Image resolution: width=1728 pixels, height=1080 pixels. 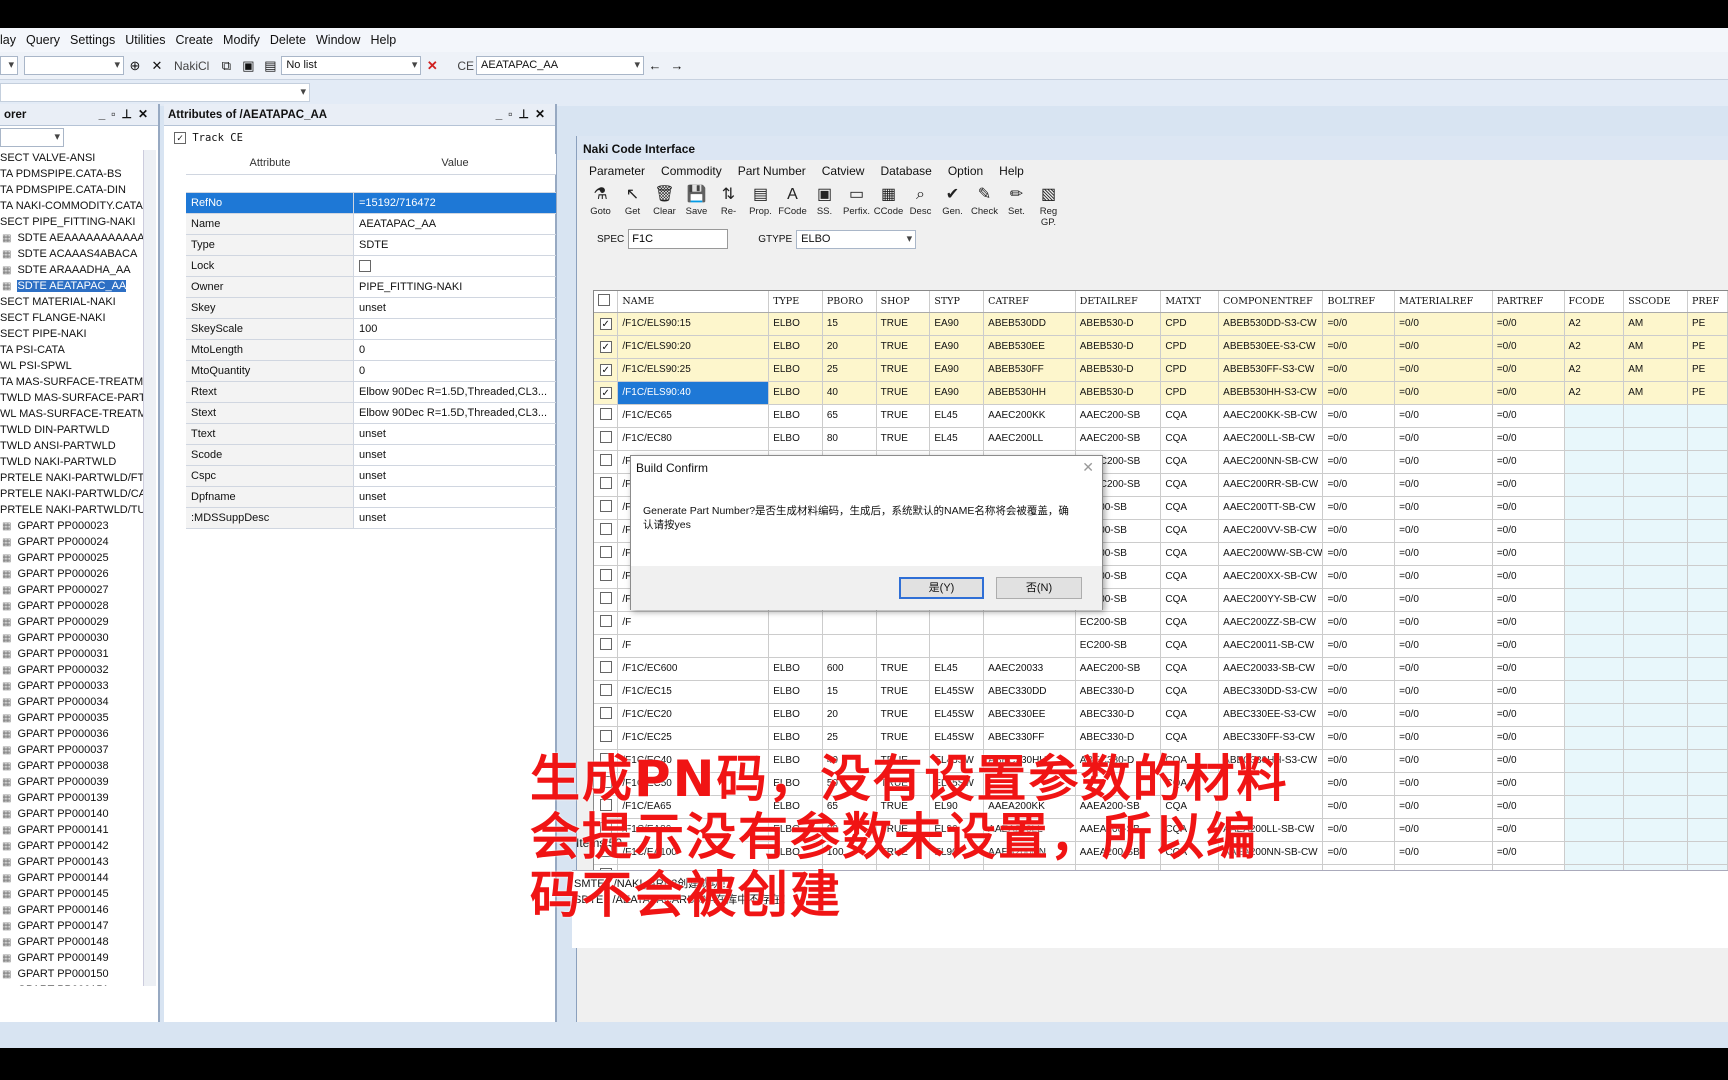 I want to click on table-cell: ABEB530-D, so click(x=1118, y=324).